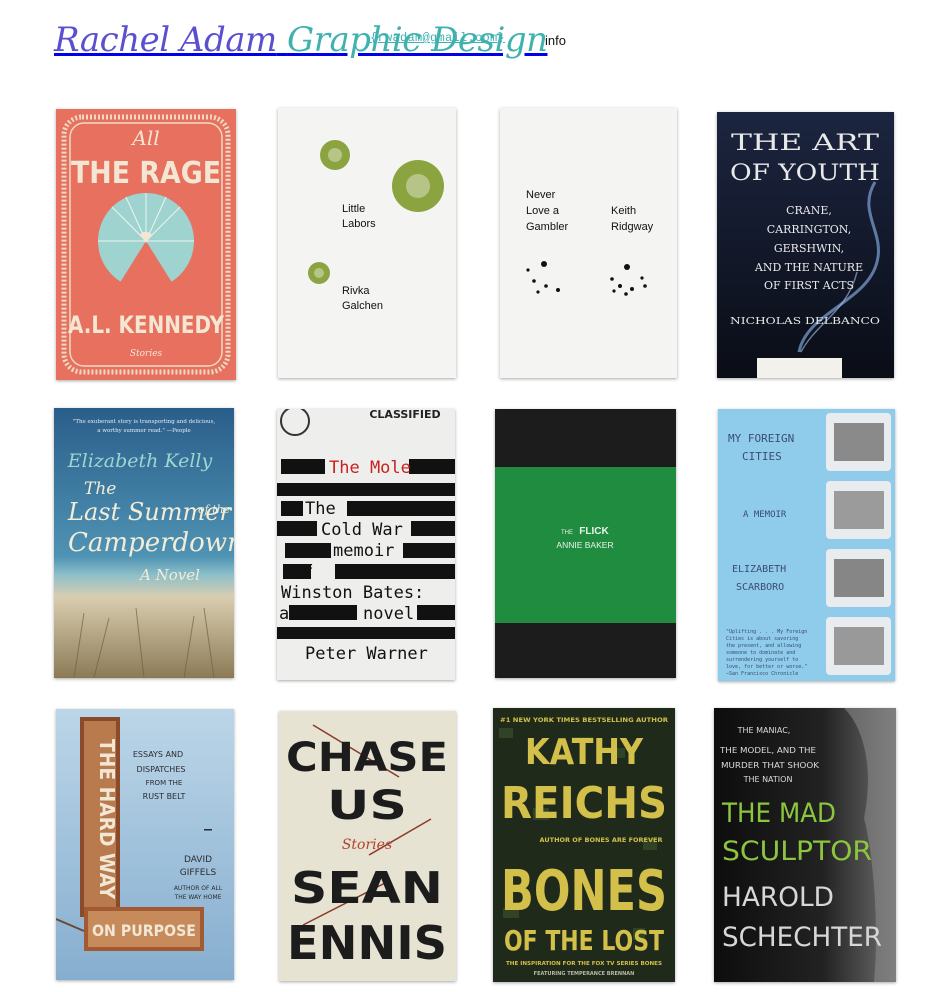  I want to click on book4-sub2: CARRINGTON,, so click(809, 229).